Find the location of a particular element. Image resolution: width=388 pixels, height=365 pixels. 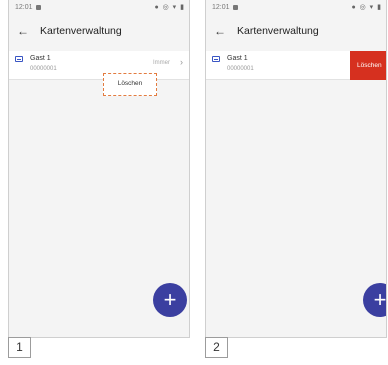

delete-button: Löschen is located at coordinates (368, 65).